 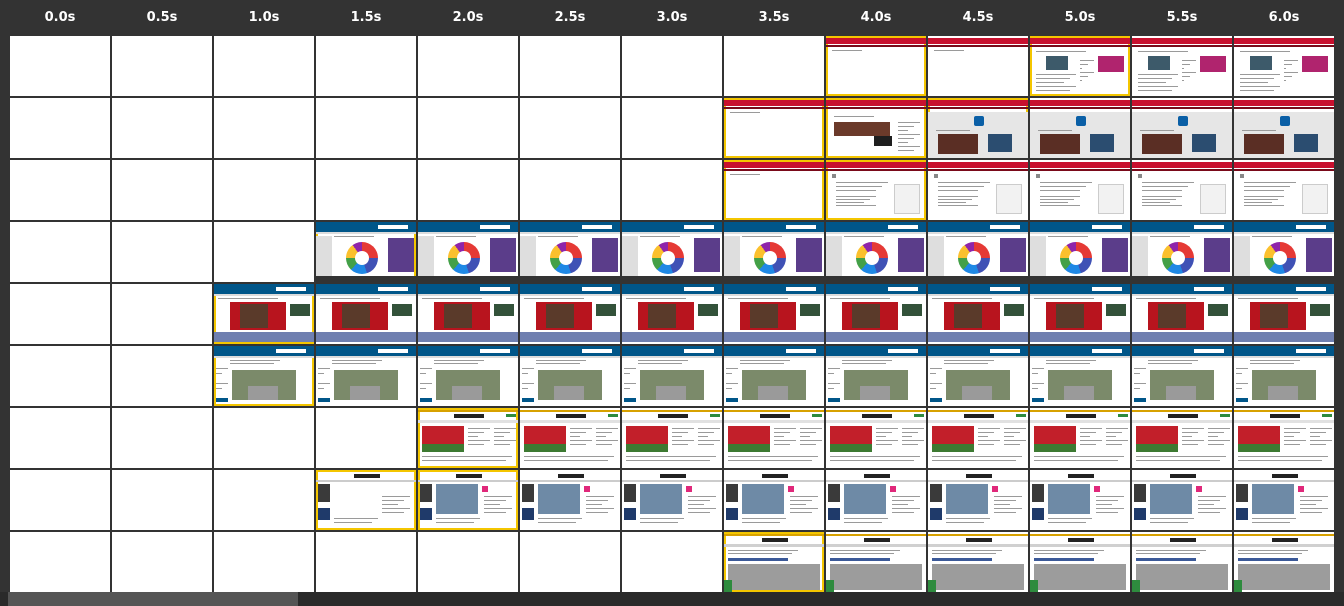 I want to click on horizontal-scrollbar-thumb, so click(x=153, y=599).